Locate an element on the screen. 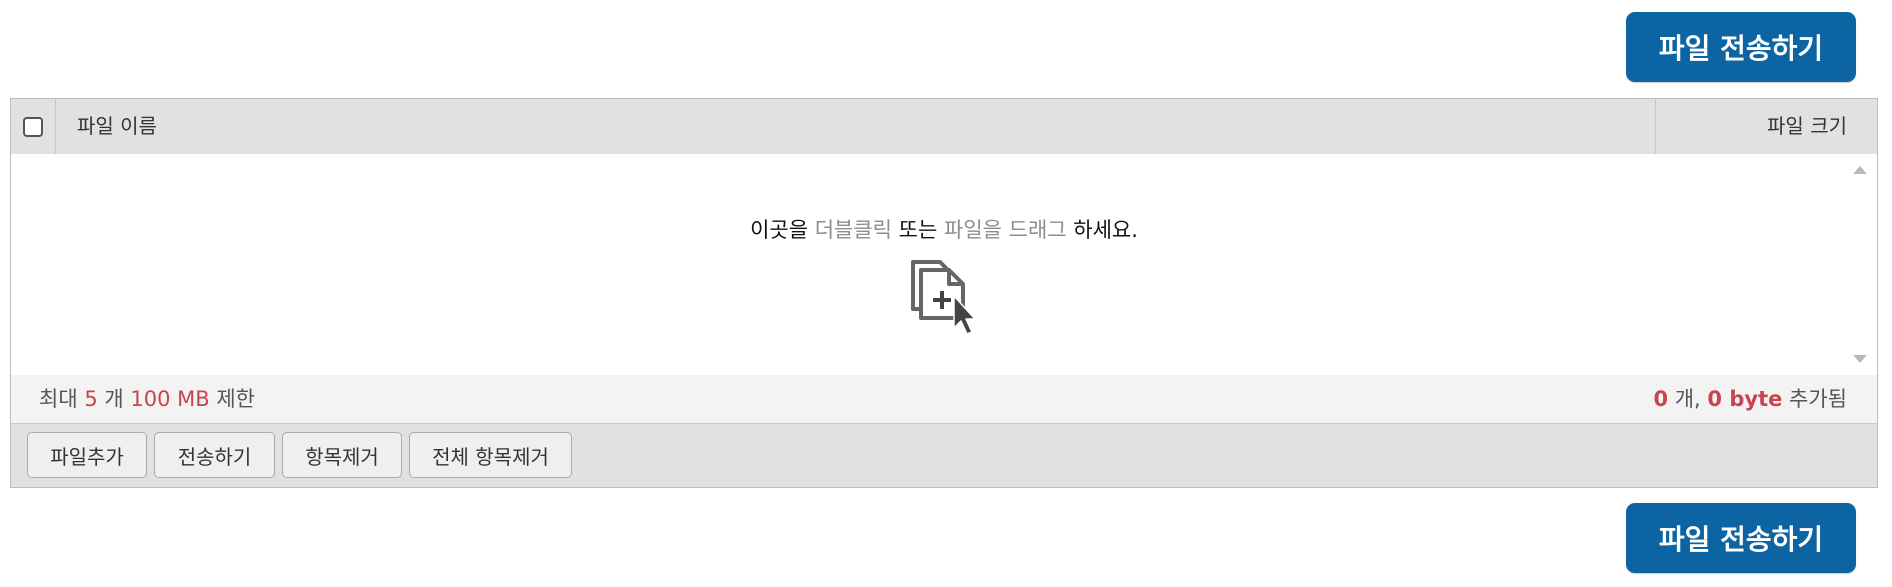 The height and width of the screenshot is (587, 1892). file-name-column-header: 파일 이름 is located at coordinates (117, 126).